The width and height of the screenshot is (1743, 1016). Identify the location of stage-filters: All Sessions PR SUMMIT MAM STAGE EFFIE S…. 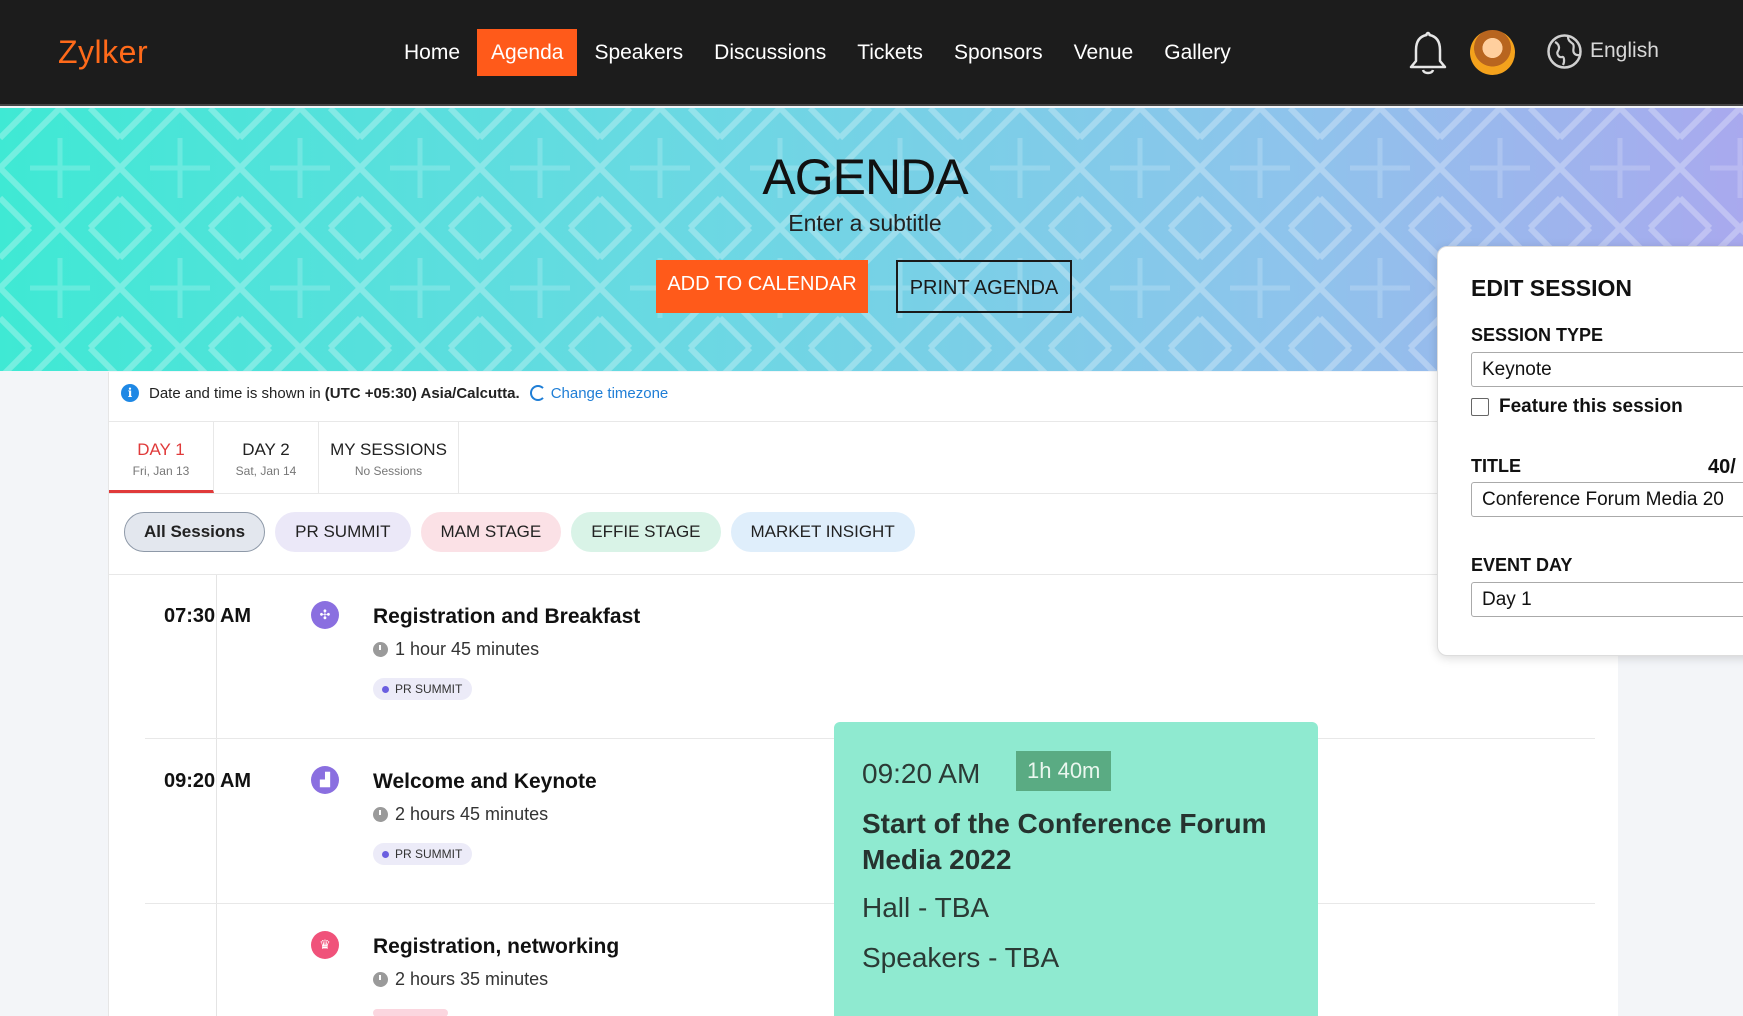
(524, 532).